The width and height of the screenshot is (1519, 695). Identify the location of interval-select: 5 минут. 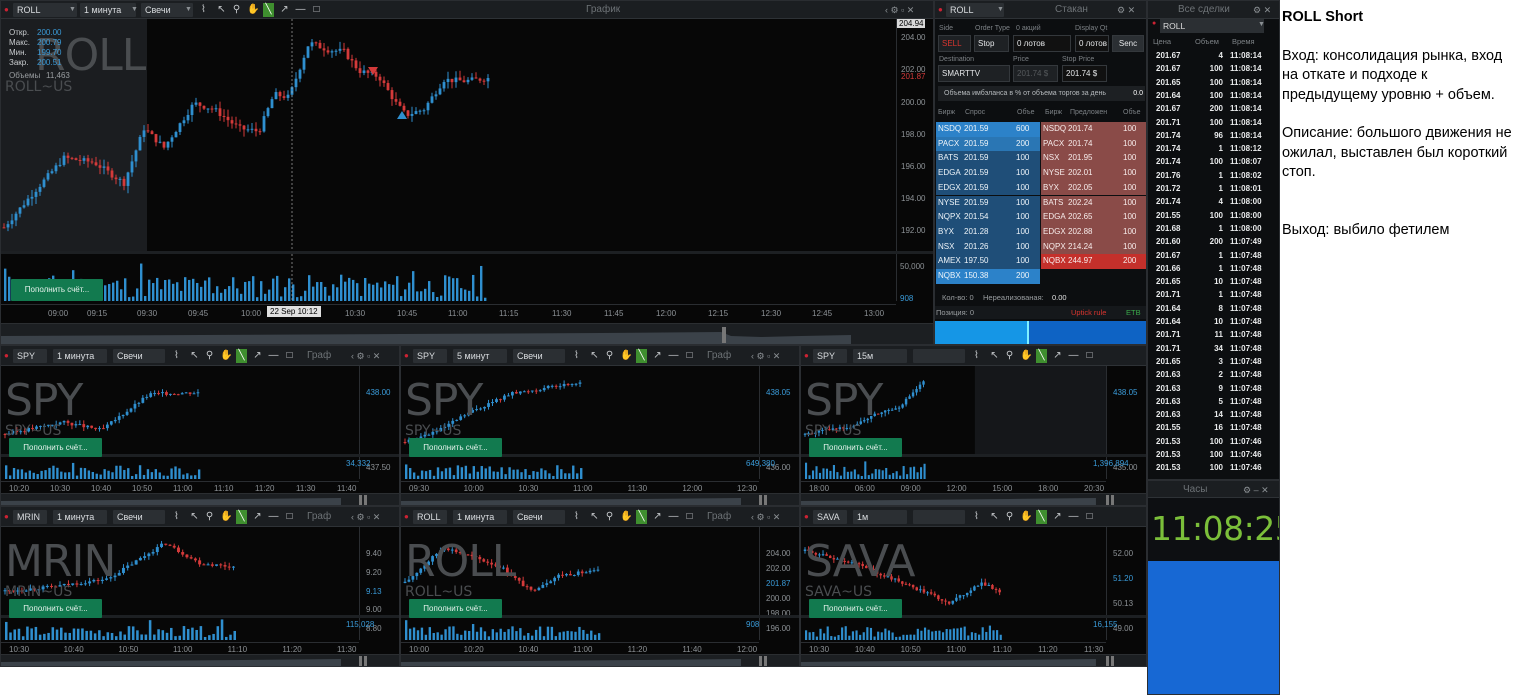
(480, 356).